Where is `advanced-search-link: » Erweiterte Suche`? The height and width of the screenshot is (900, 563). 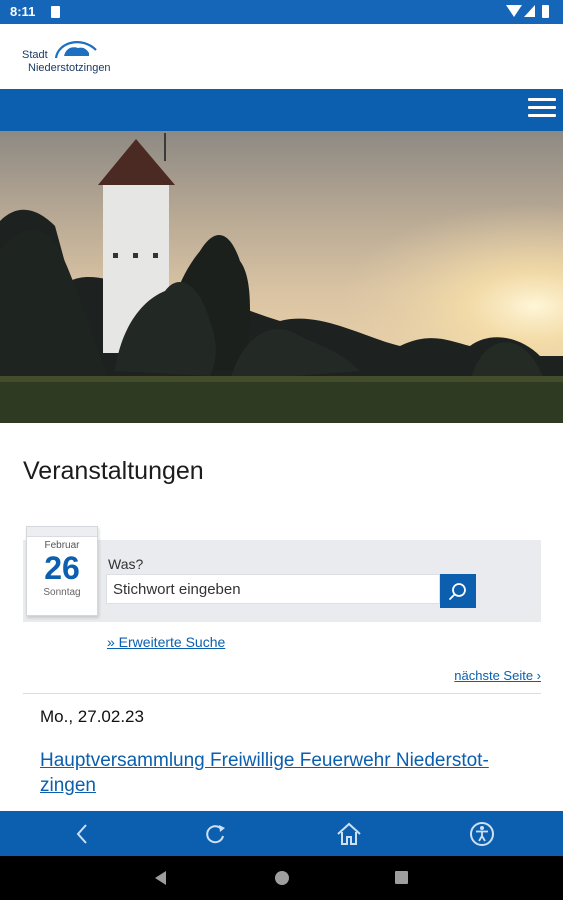
advanced-search-link: » Erweiterte Suche is located at coordinates (166, 642).